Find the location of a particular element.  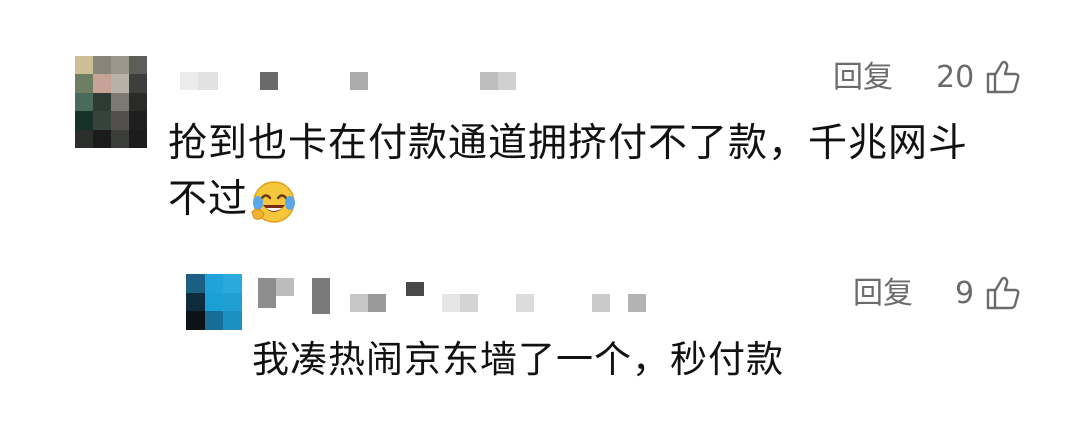

reply-text: 我凑热闹京东墙了一个，秒付款 is located at coordinates (518, 359).